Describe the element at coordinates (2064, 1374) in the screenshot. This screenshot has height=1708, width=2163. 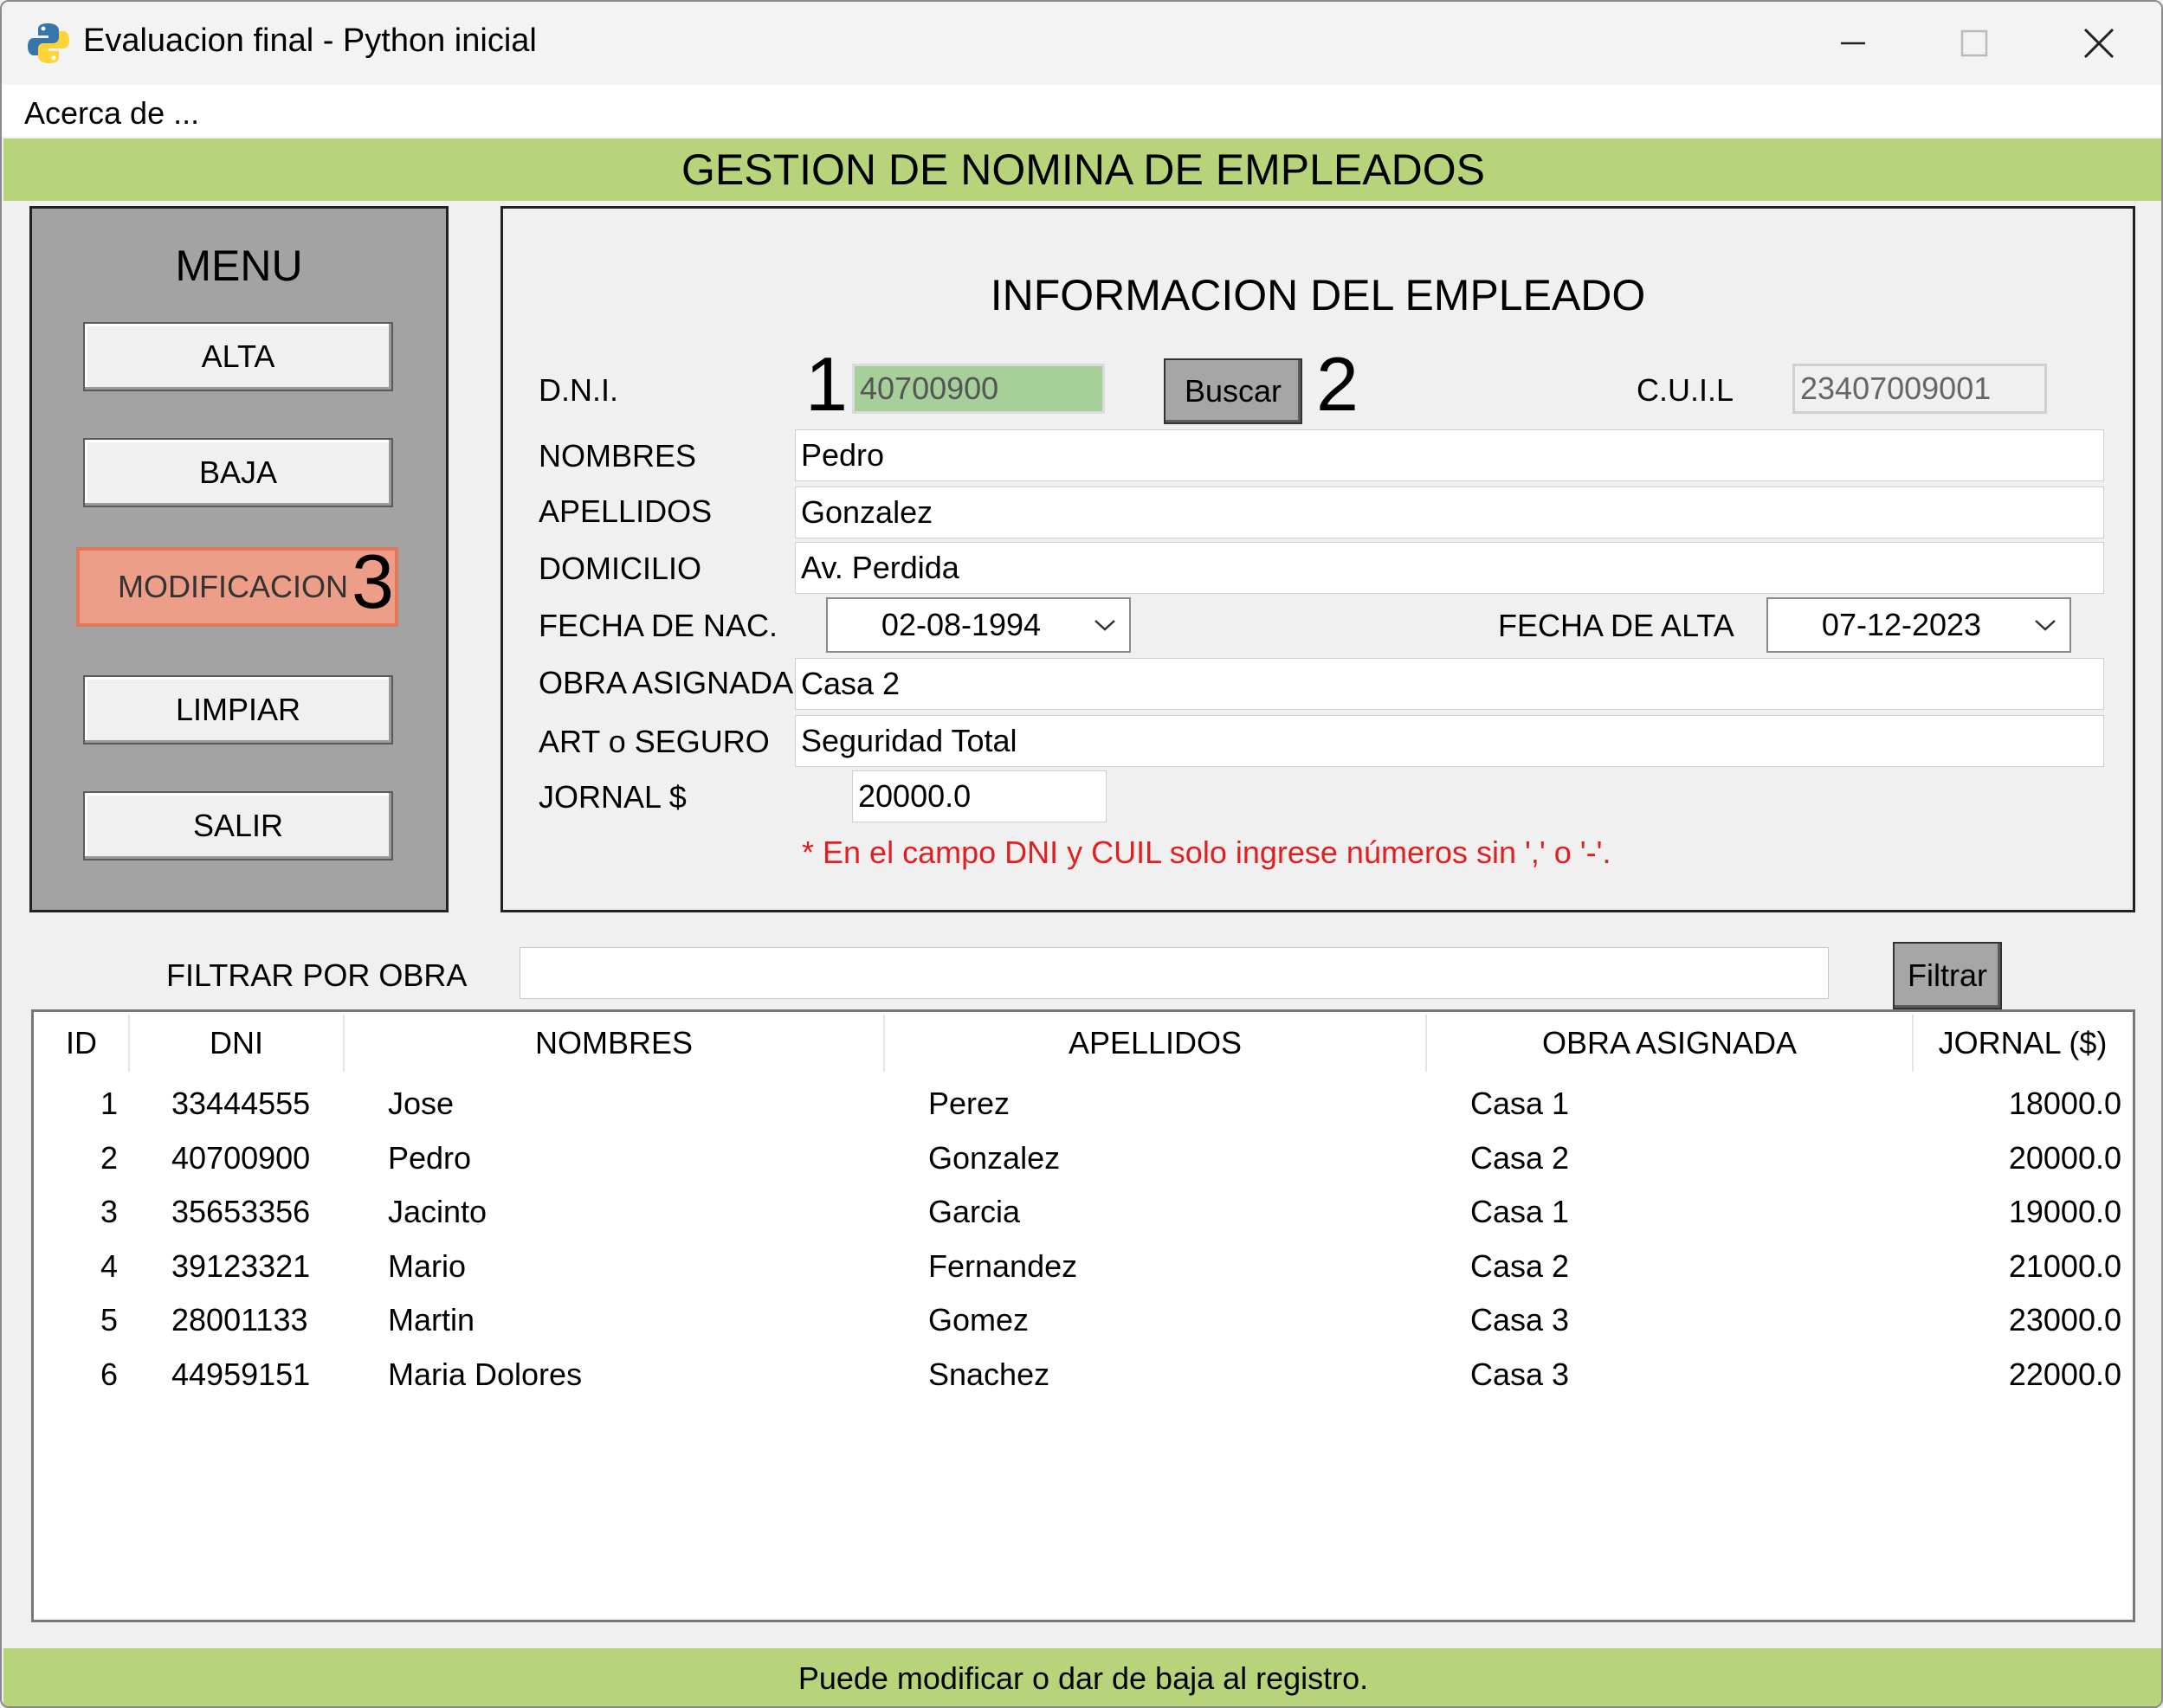
I see `cell-jornal: 22000.0` at that location.